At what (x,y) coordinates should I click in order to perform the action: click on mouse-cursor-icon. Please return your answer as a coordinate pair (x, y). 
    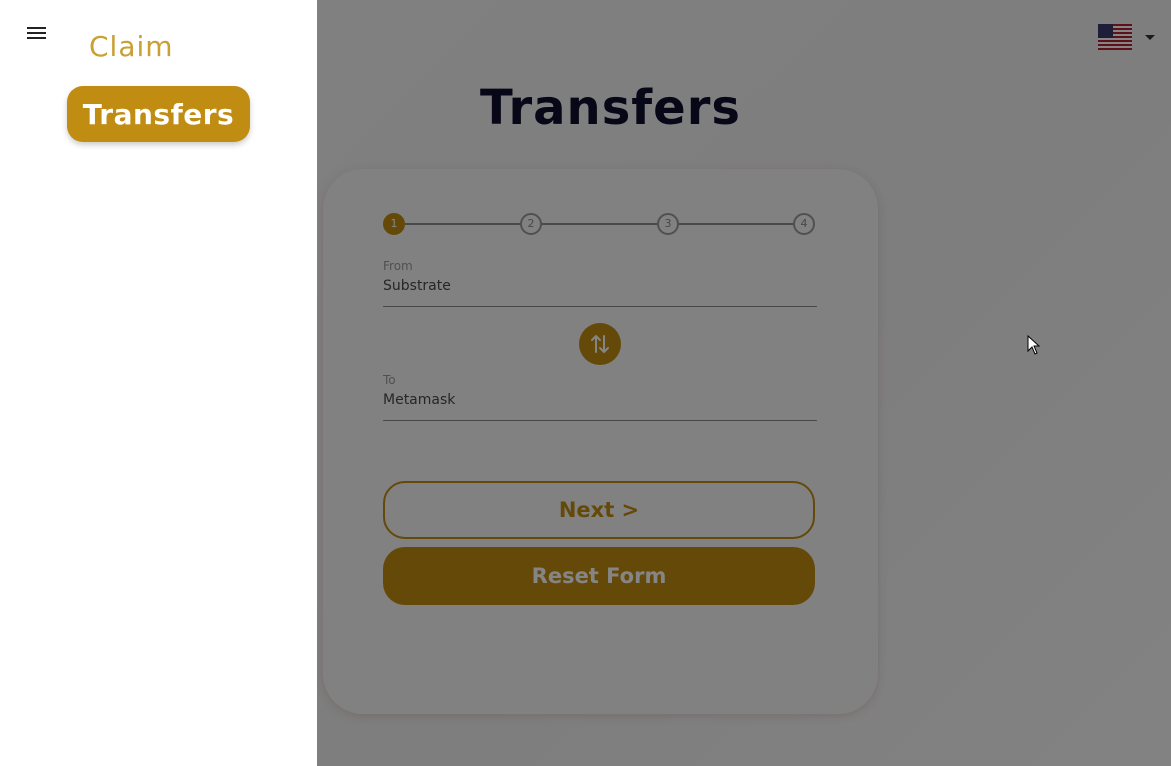
    Looking at the image, I should click on (1034, 345).